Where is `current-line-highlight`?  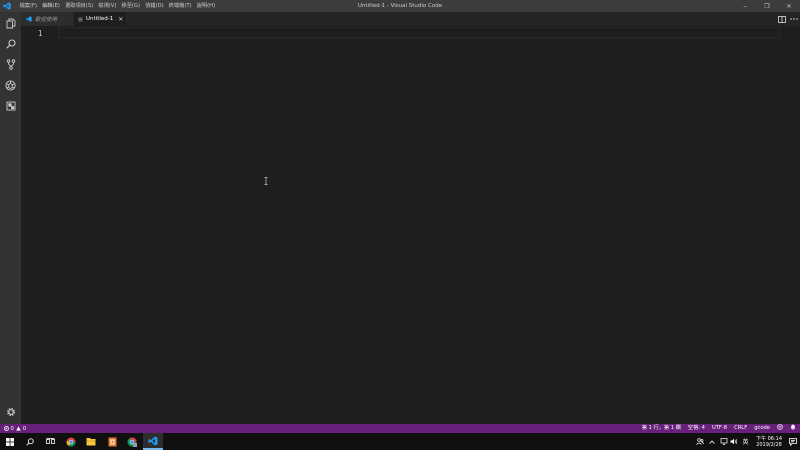
current-line-highlight is located at coordinates (419, 32).